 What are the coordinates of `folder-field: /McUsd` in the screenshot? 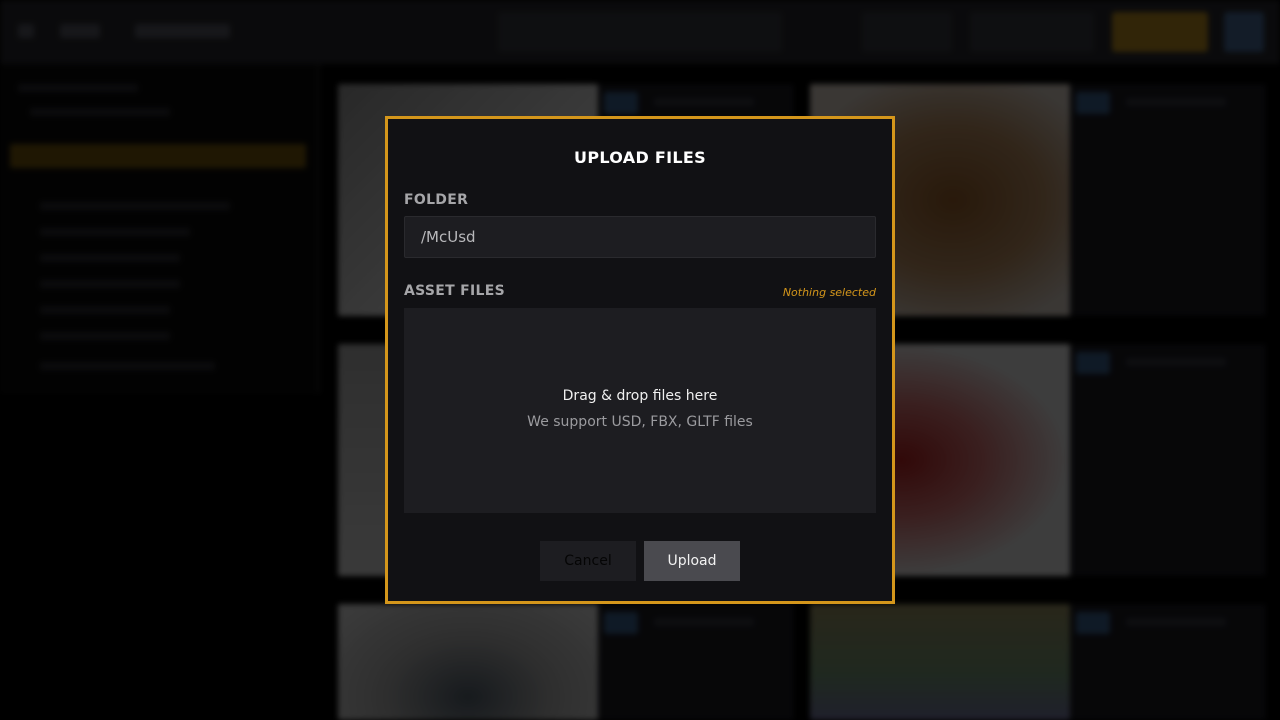 It's located at (640, 237).